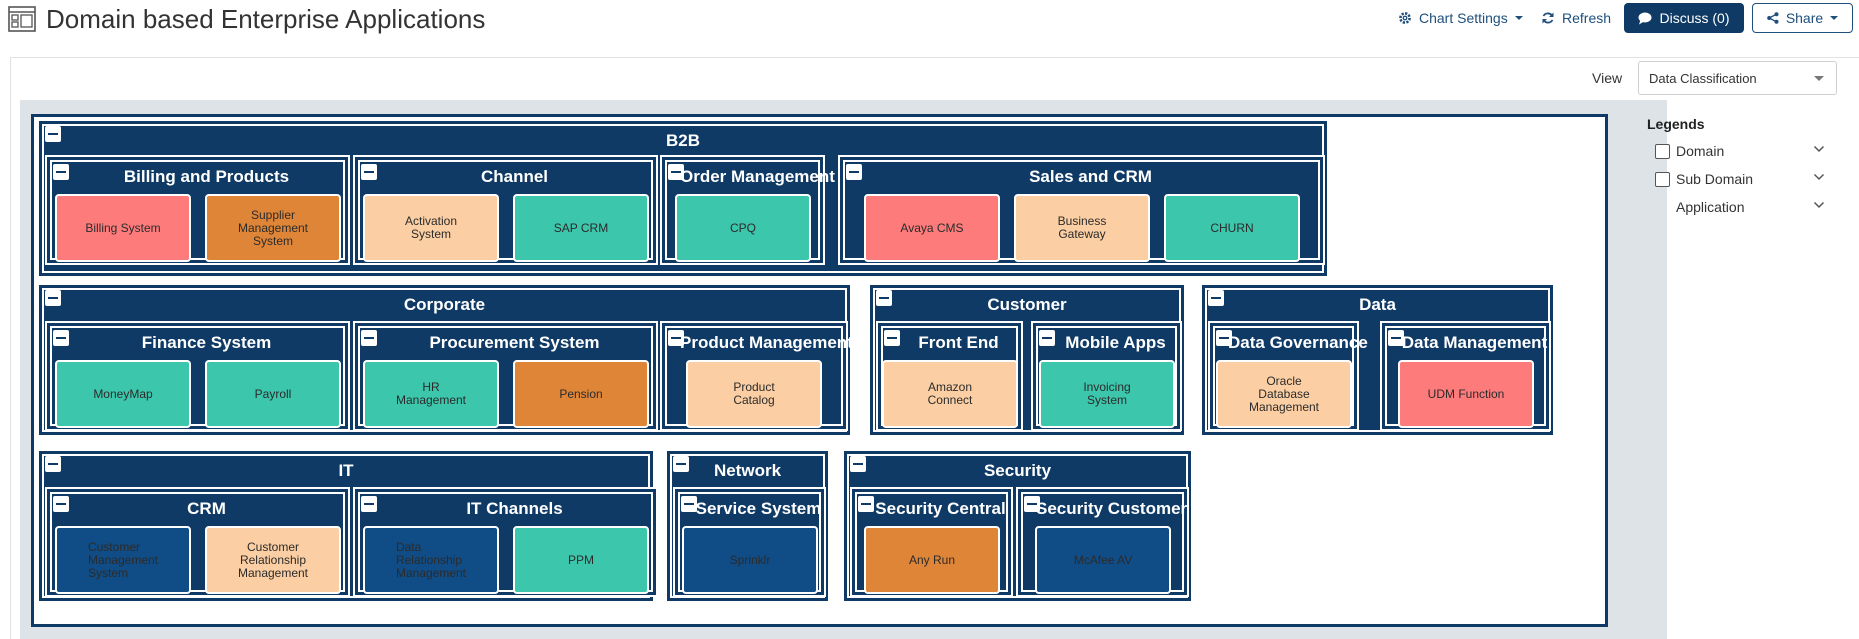 The image size is (1859, 639). I want to click on app-amazon-connect: Amazon Connect, so click(950, 394).